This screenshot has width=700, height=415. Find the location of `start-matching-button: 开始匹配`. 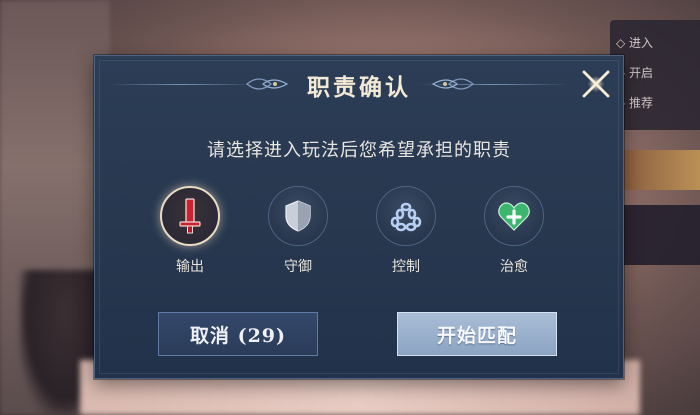

start-matching-button: 开始匹配 is located at coordinates (477, 334).